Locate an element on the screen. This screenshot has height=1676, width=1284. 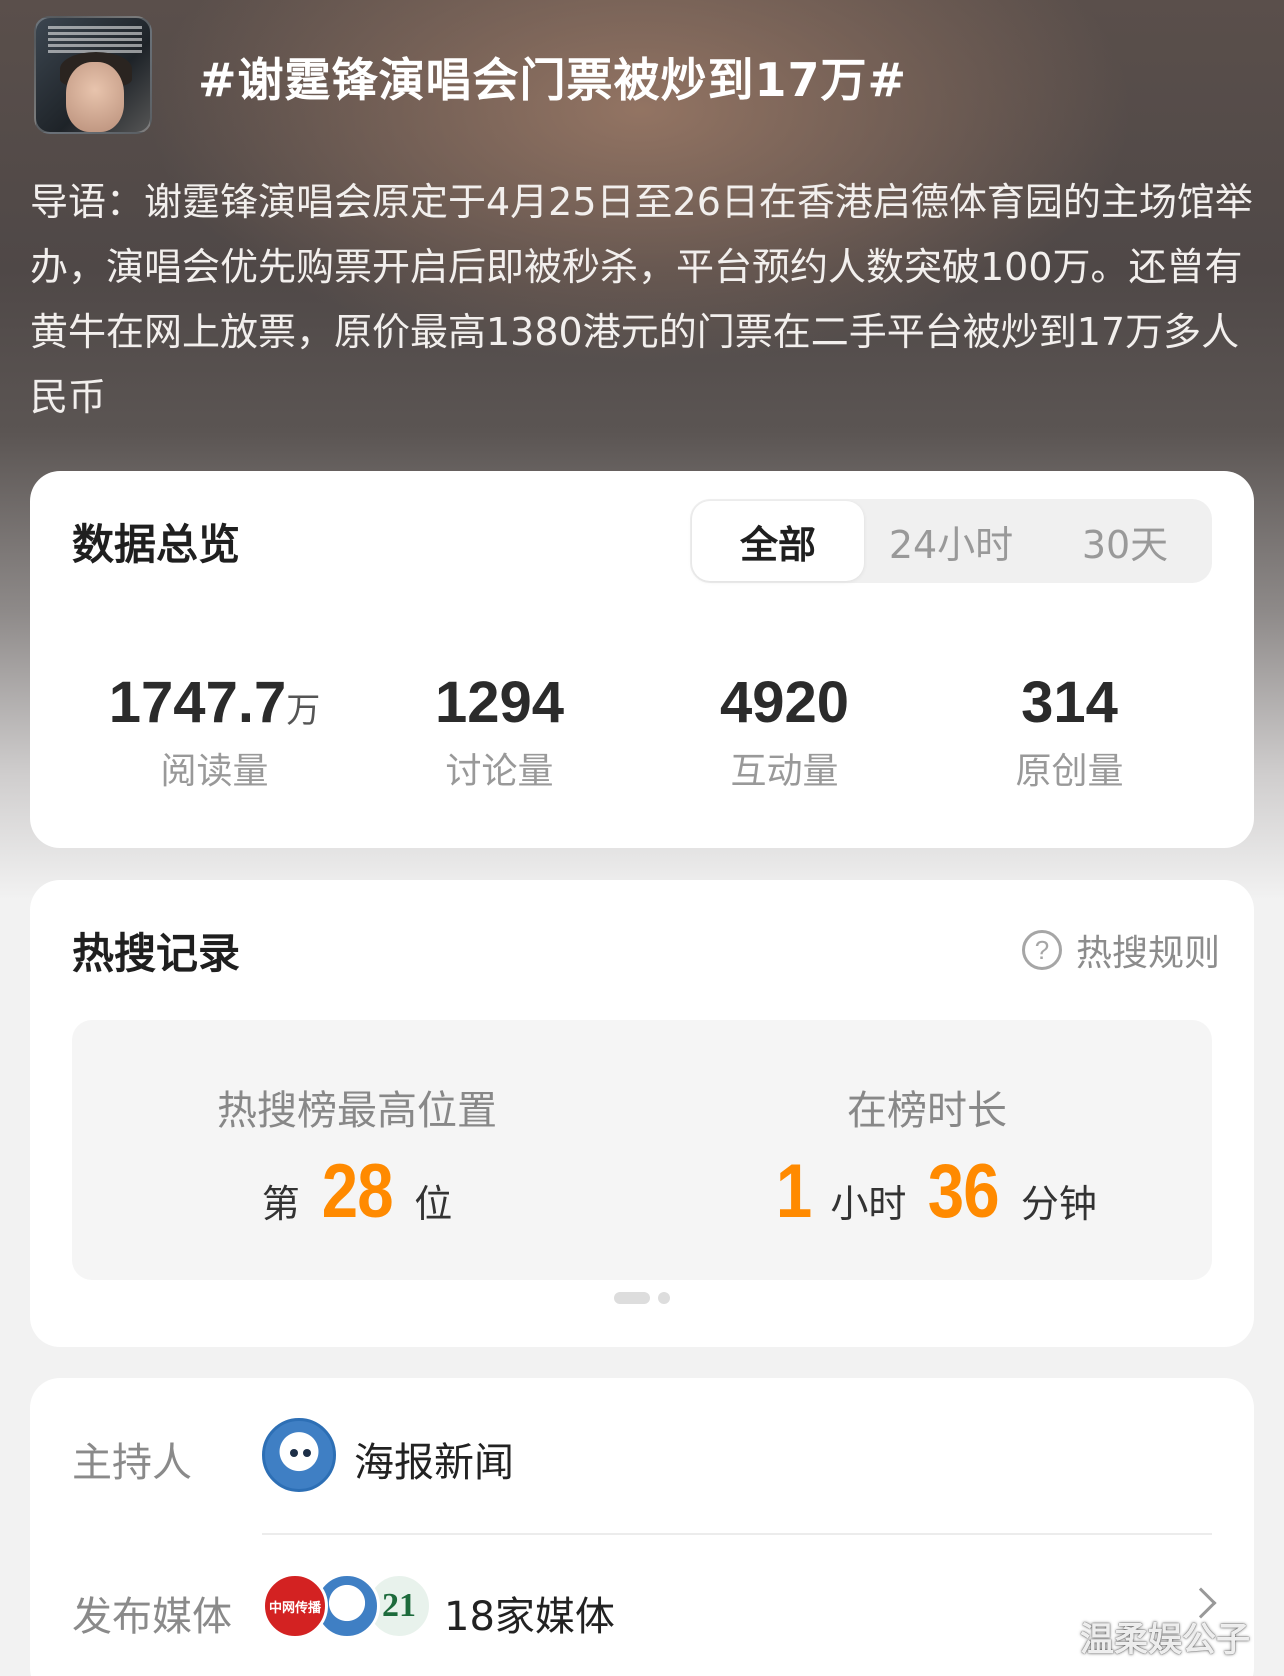
host-avatar is located at coordinates (299, 1455).